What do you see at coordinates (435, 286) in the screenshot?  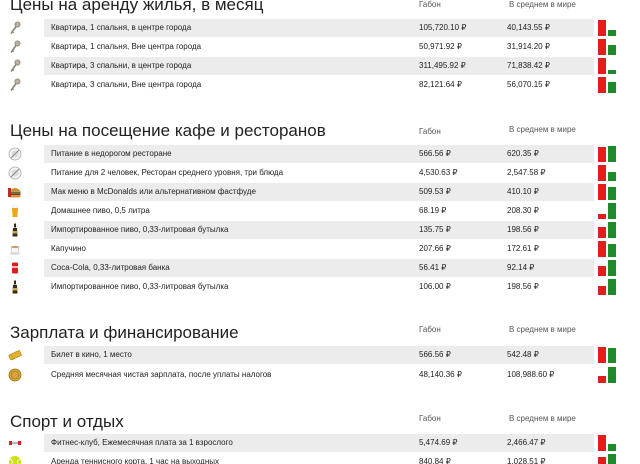 I see `local-price: 106.00 ₽` at bounding box center [435, 286].